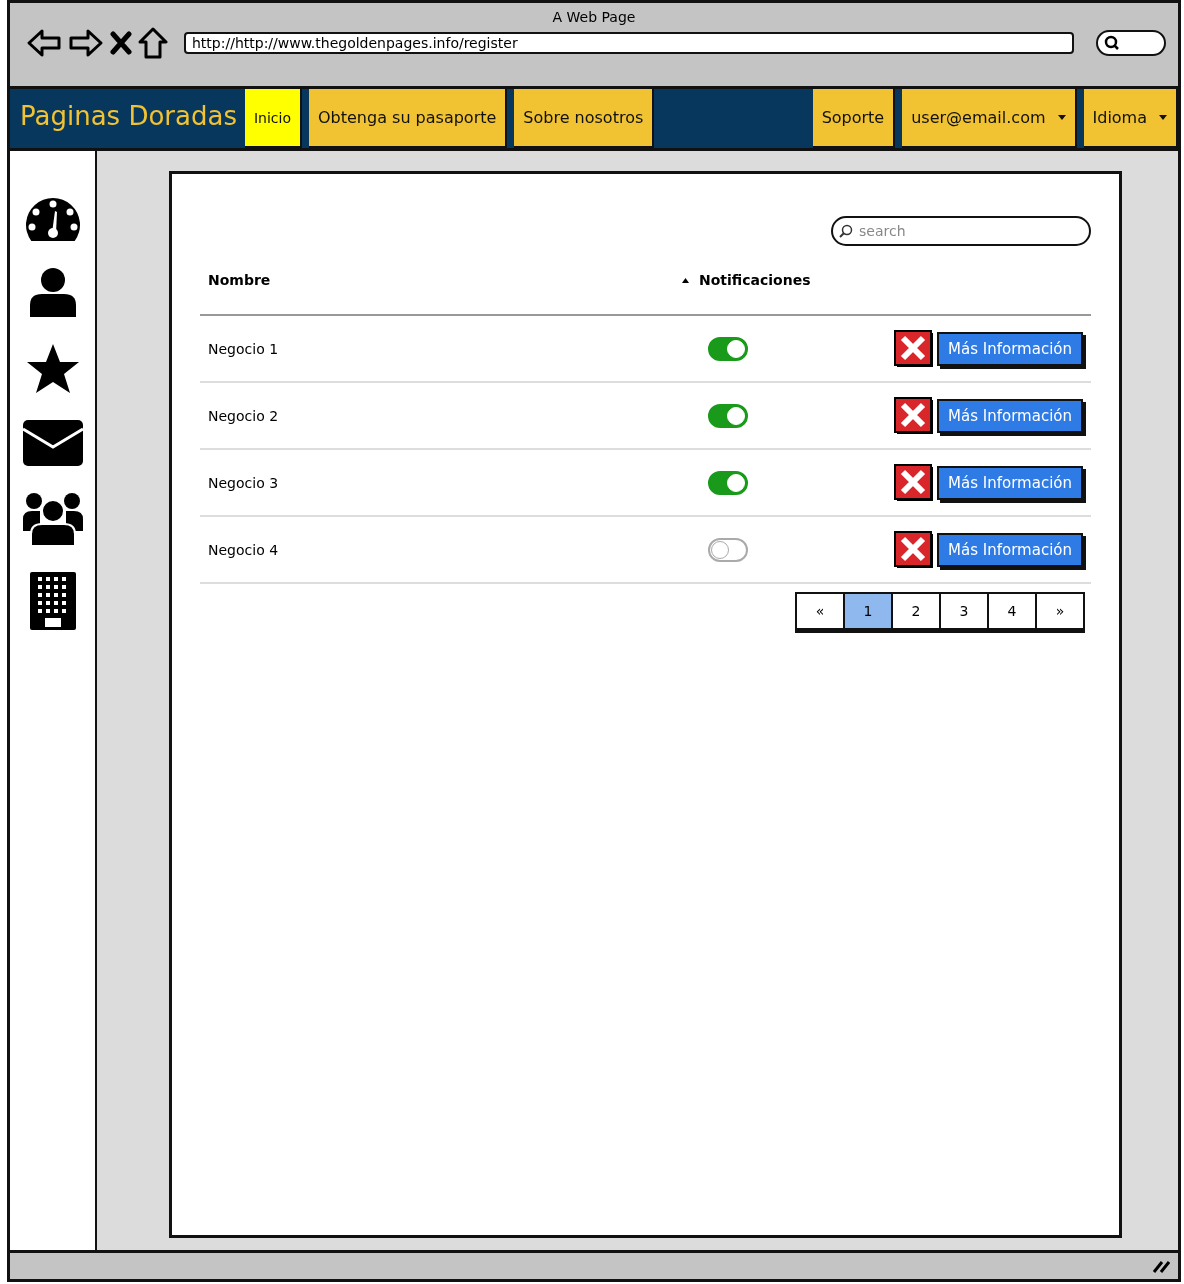  Describe the element at coordinates (86, 43) in the screenshot. I see `forward-arrow-icon` at that location.